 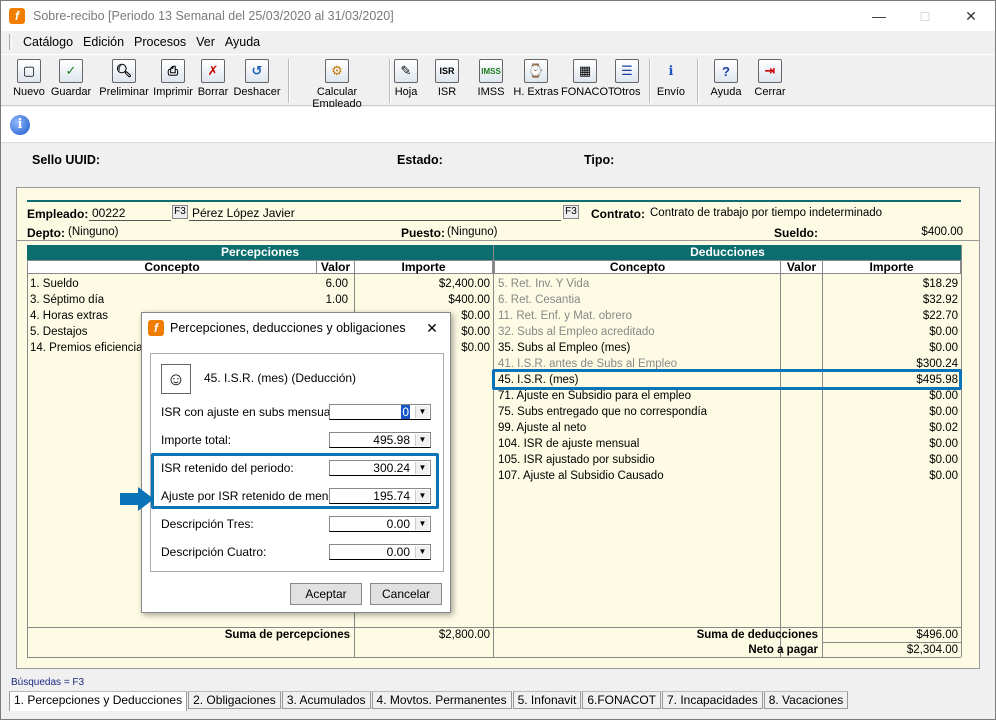 What do you see at coordinates (783, 650) in the screenshot?
I see `neto-pagar-label: Neto a pagar` at bounding box center [783, 650].